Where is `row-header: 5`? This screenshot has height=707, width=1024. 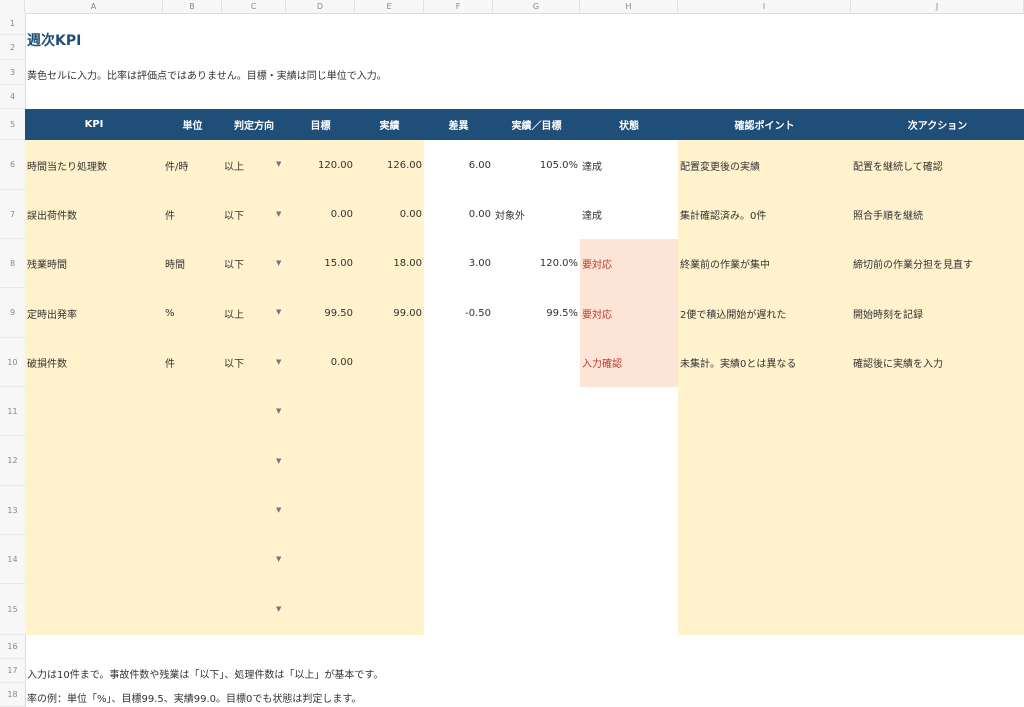
row-header: 5 is located at coordinates (12, 124).